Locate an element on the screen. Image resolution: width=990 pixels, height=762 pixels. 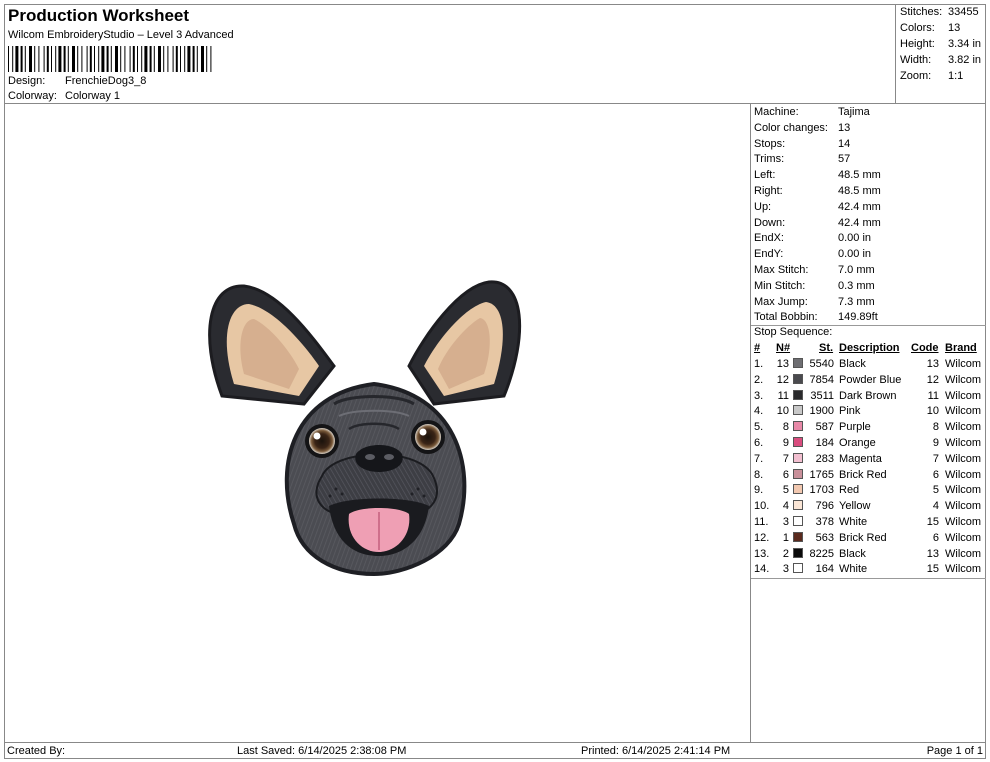
color-code: 15 is located at coordinates (932, 522).